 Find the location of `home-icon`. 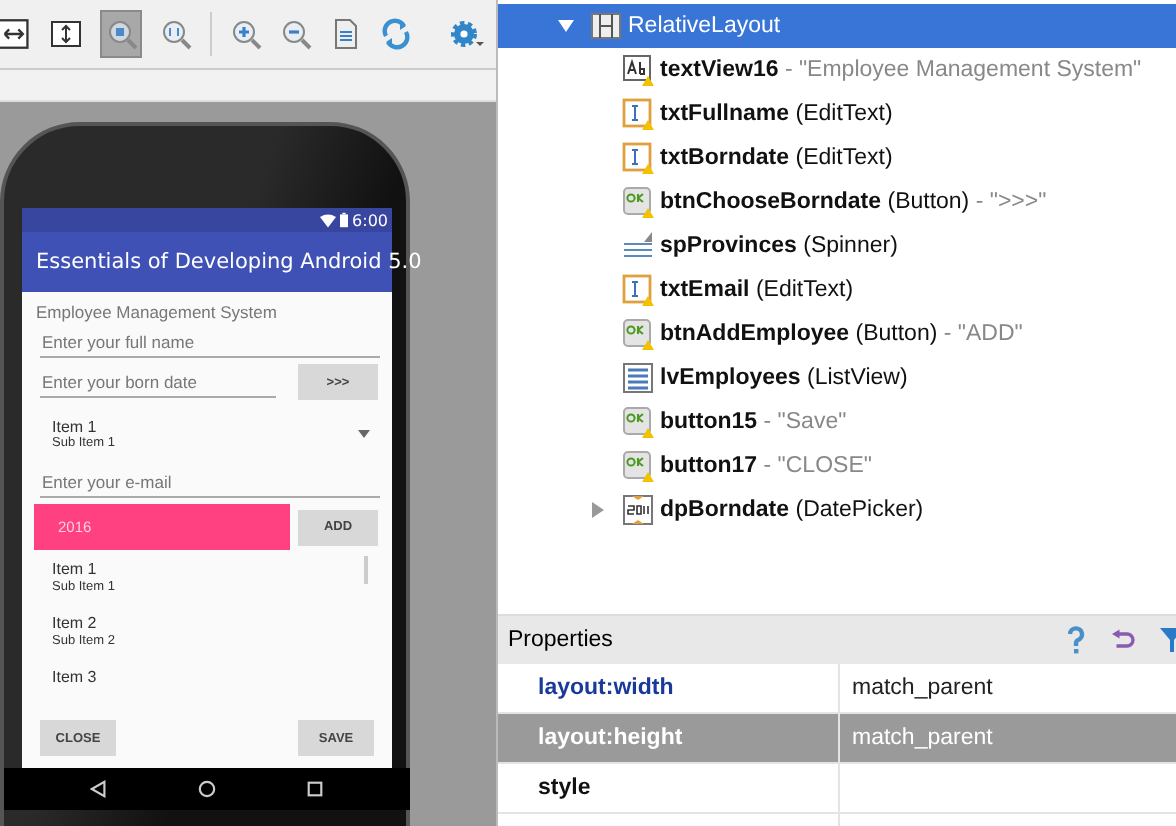

home-icon is located at coordinates (206, 789).